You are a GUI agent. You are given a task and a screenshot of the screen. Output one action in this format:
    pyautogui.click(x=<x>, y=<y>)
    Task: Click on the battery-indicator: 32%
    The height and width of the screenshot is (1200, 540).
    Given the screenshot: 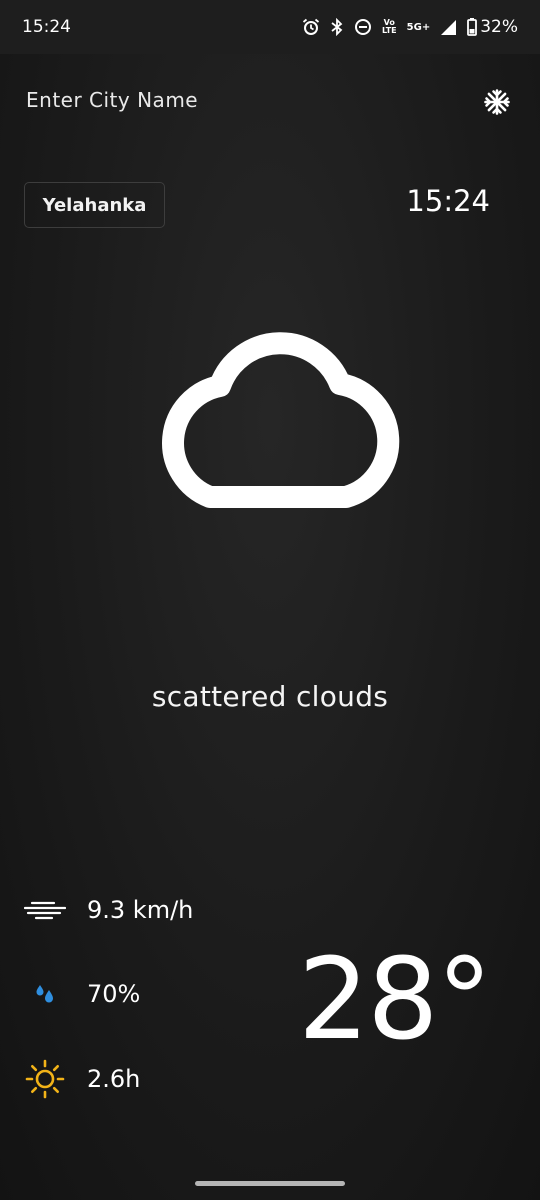 What is the action you would take?
    pyautogui.click(x=492, y=27)
    